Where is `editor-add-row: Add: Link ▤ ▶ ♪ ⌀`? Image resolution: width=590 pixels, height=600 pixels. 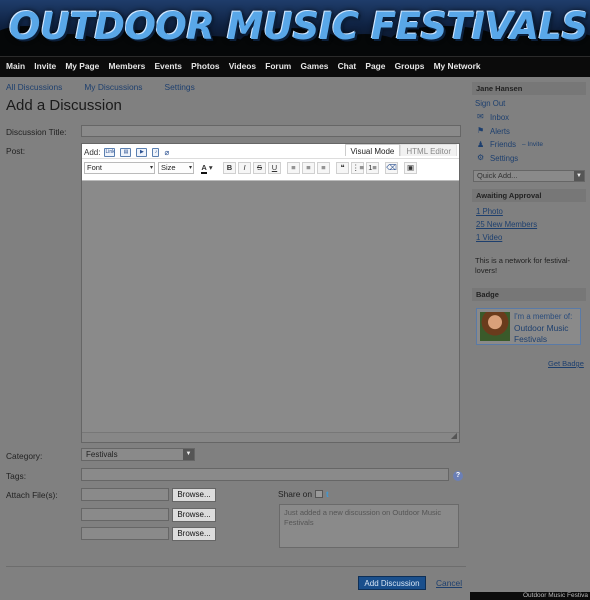 editor-add-row: Add: Link ▤ ▶ ♪ ⌀ is located at coordinates (126, 152).